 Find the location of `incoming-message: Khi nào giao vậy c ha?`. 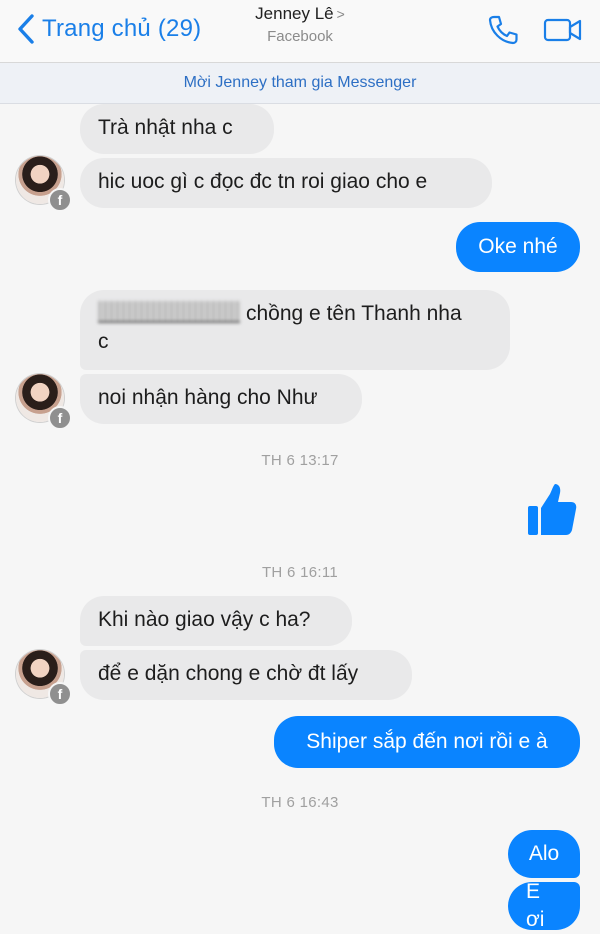

incoming-message: Khi nào giao vậy c ha? is located at coordinates (216, 621).